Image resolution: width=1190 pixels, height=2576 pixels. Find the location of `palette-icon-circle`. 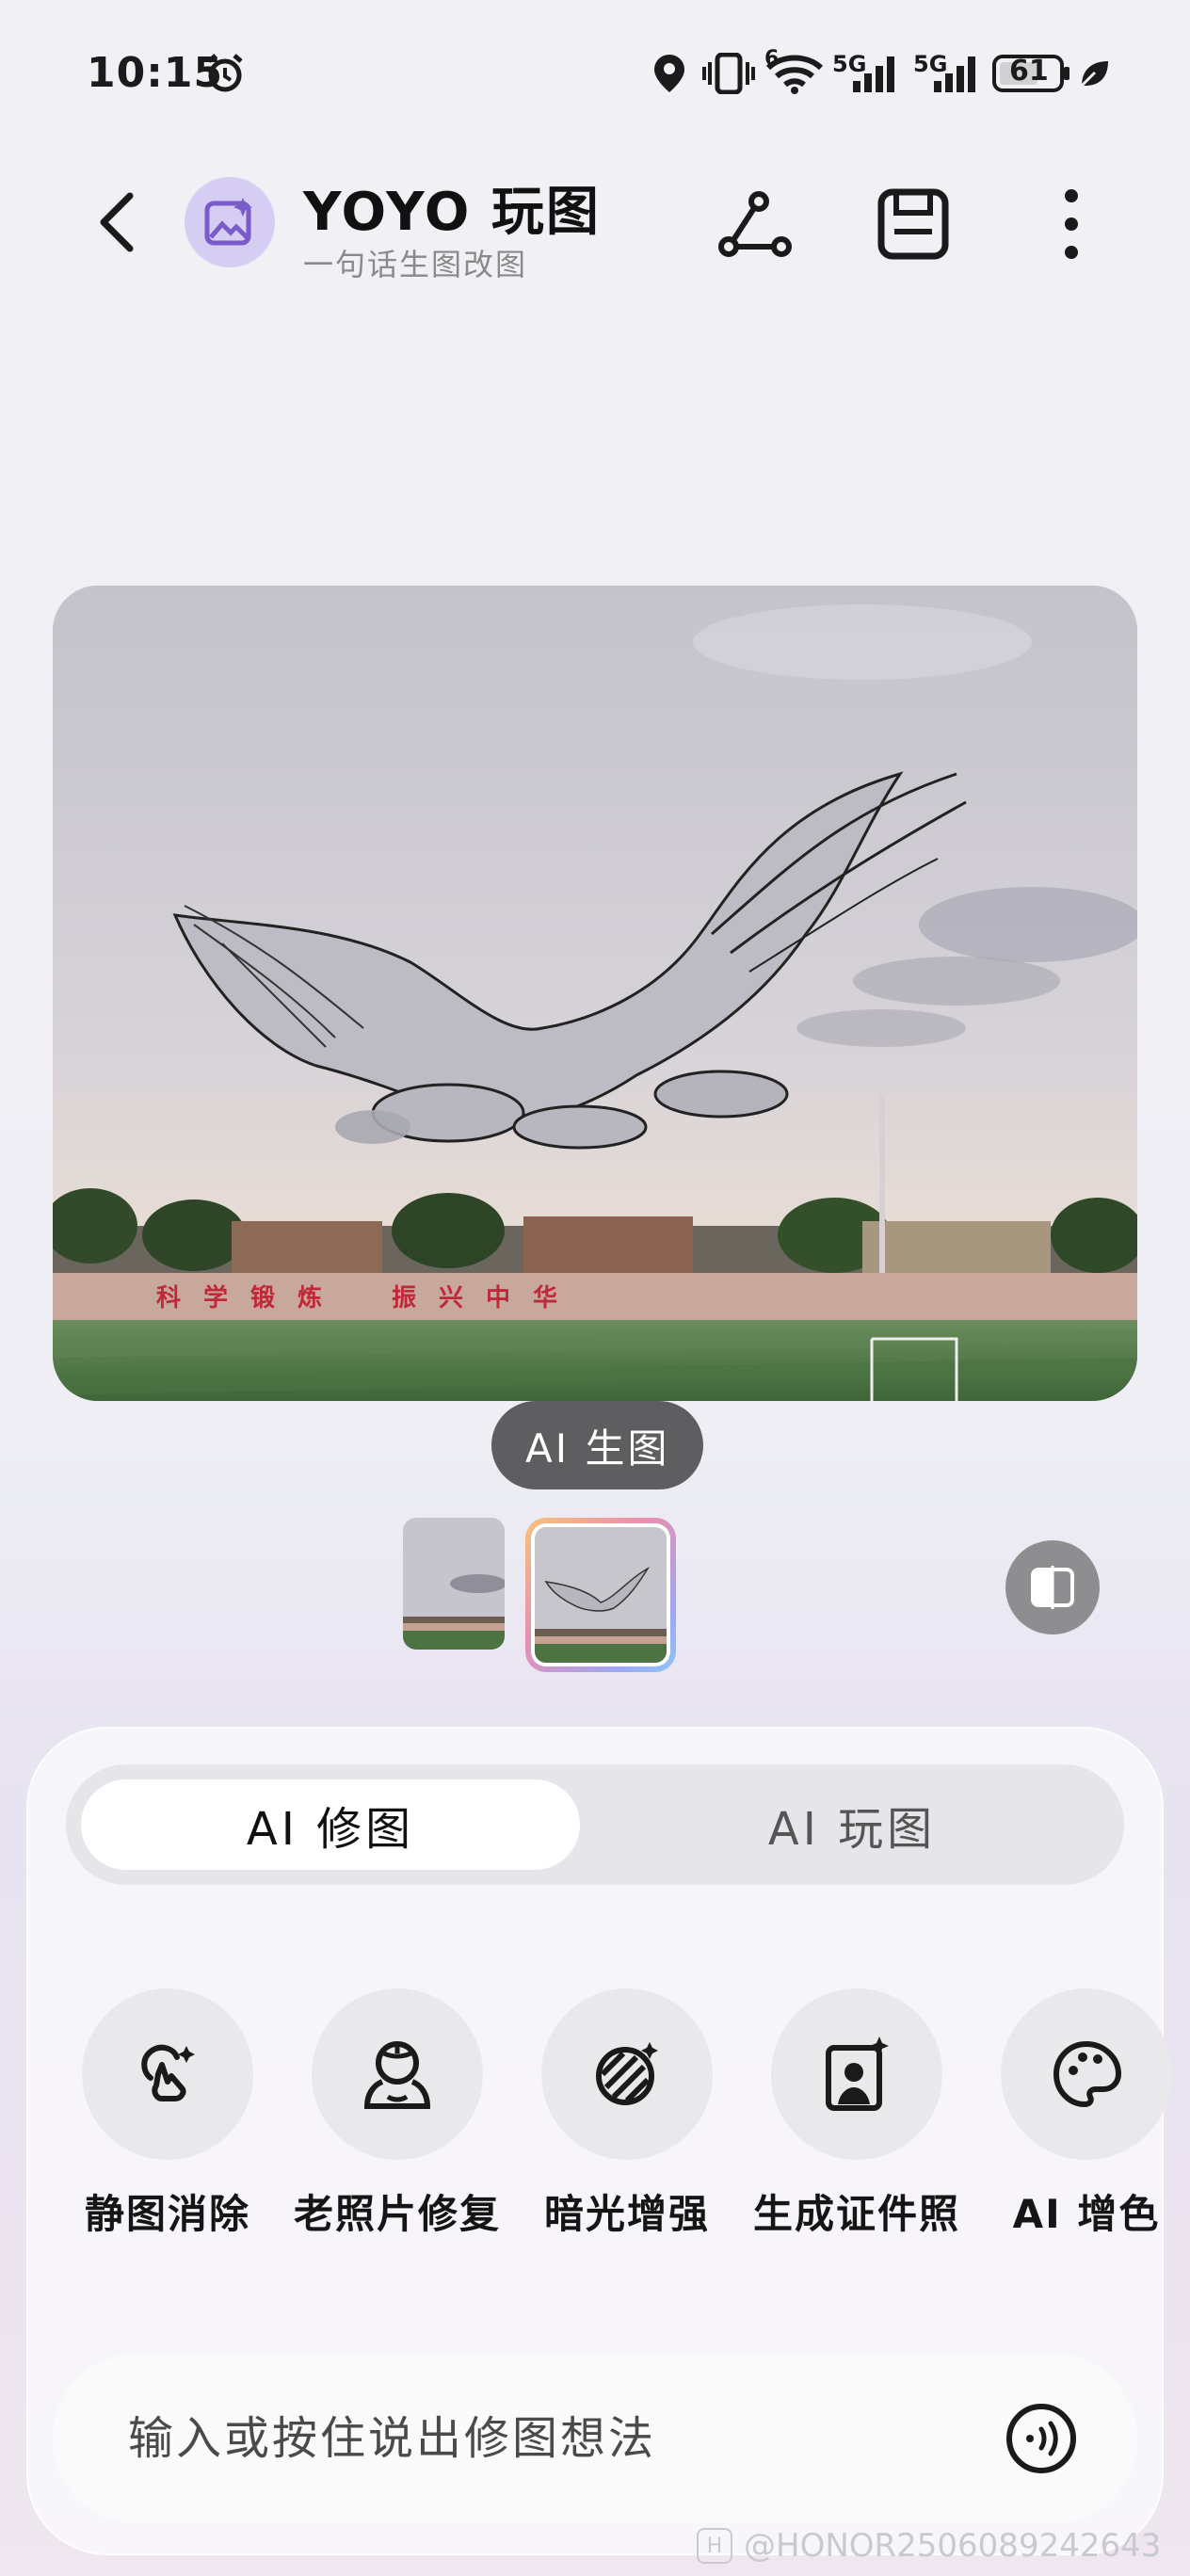

palette-icon-circle is located at coordinates (1086, 2074).